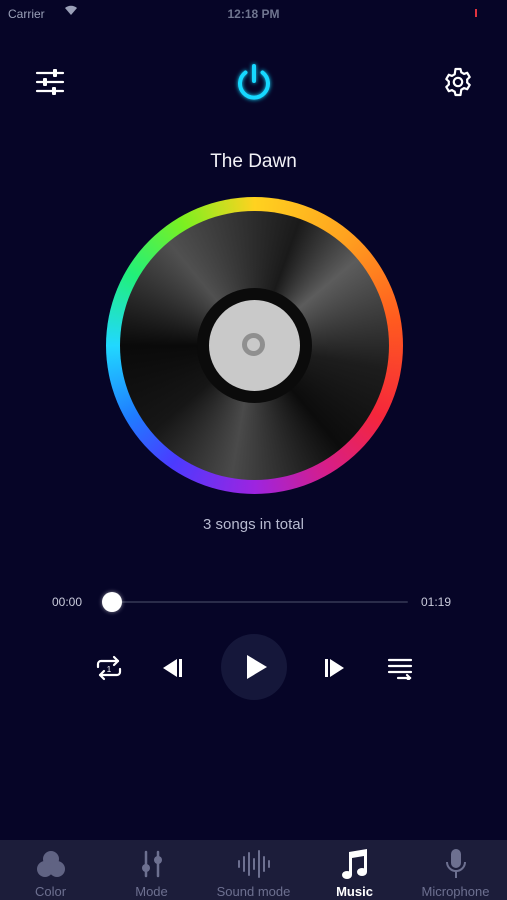  I want to click on tab-microphone: Microphone, so click(455, 870).